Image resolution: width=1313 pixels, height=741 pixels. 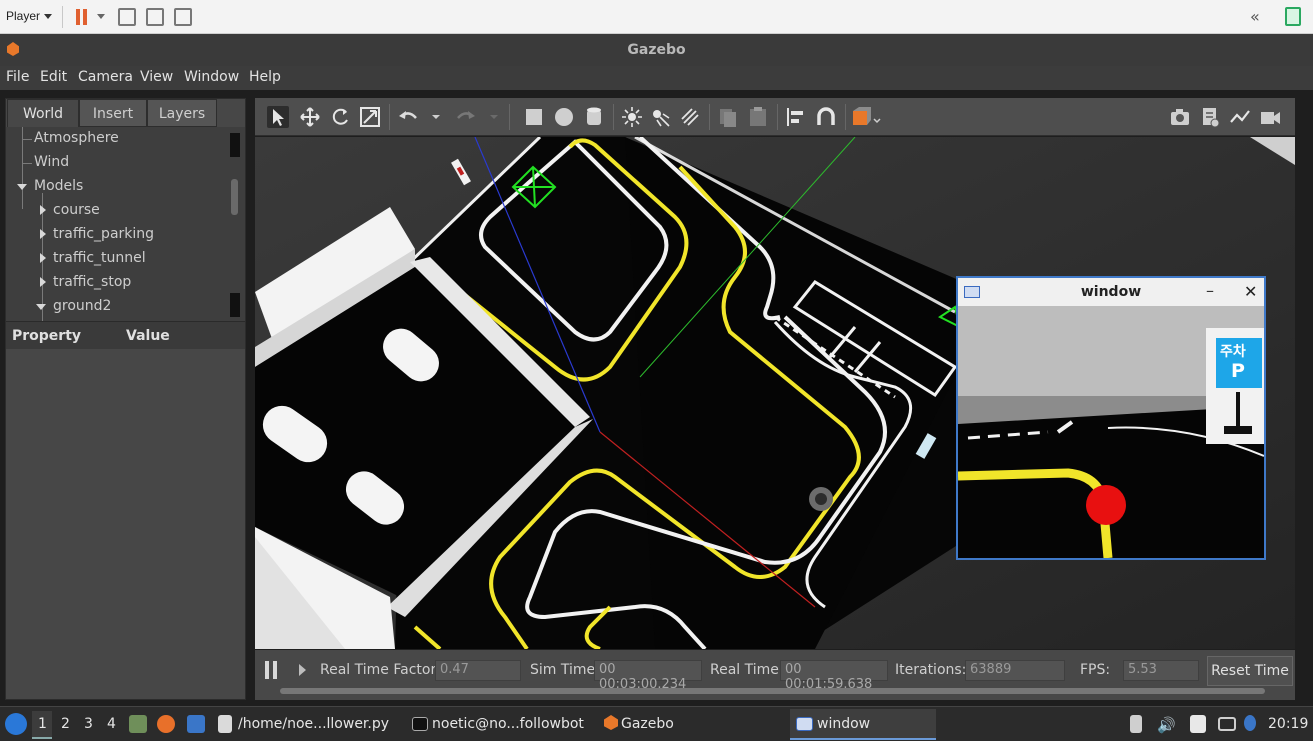 What do you see at coordinates (76, 138) in the screenshot?
I see `tree-item-atmosphere: Atmosphere` at bounding box center [76, 138].